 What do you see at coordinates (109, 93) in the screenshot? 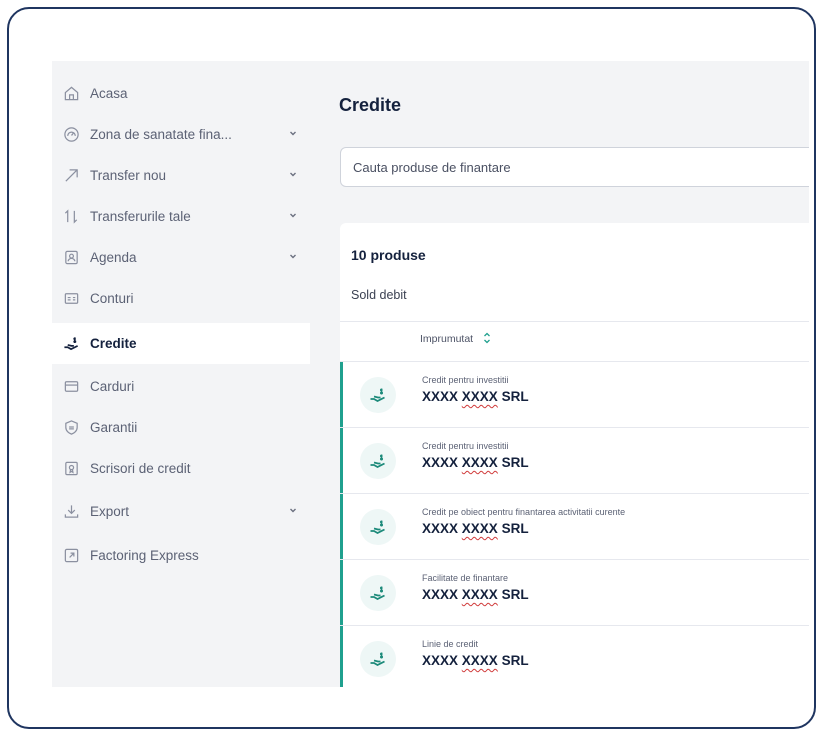
I see `sidebar-item-label: Acasa` at bounding box center [109, 93].